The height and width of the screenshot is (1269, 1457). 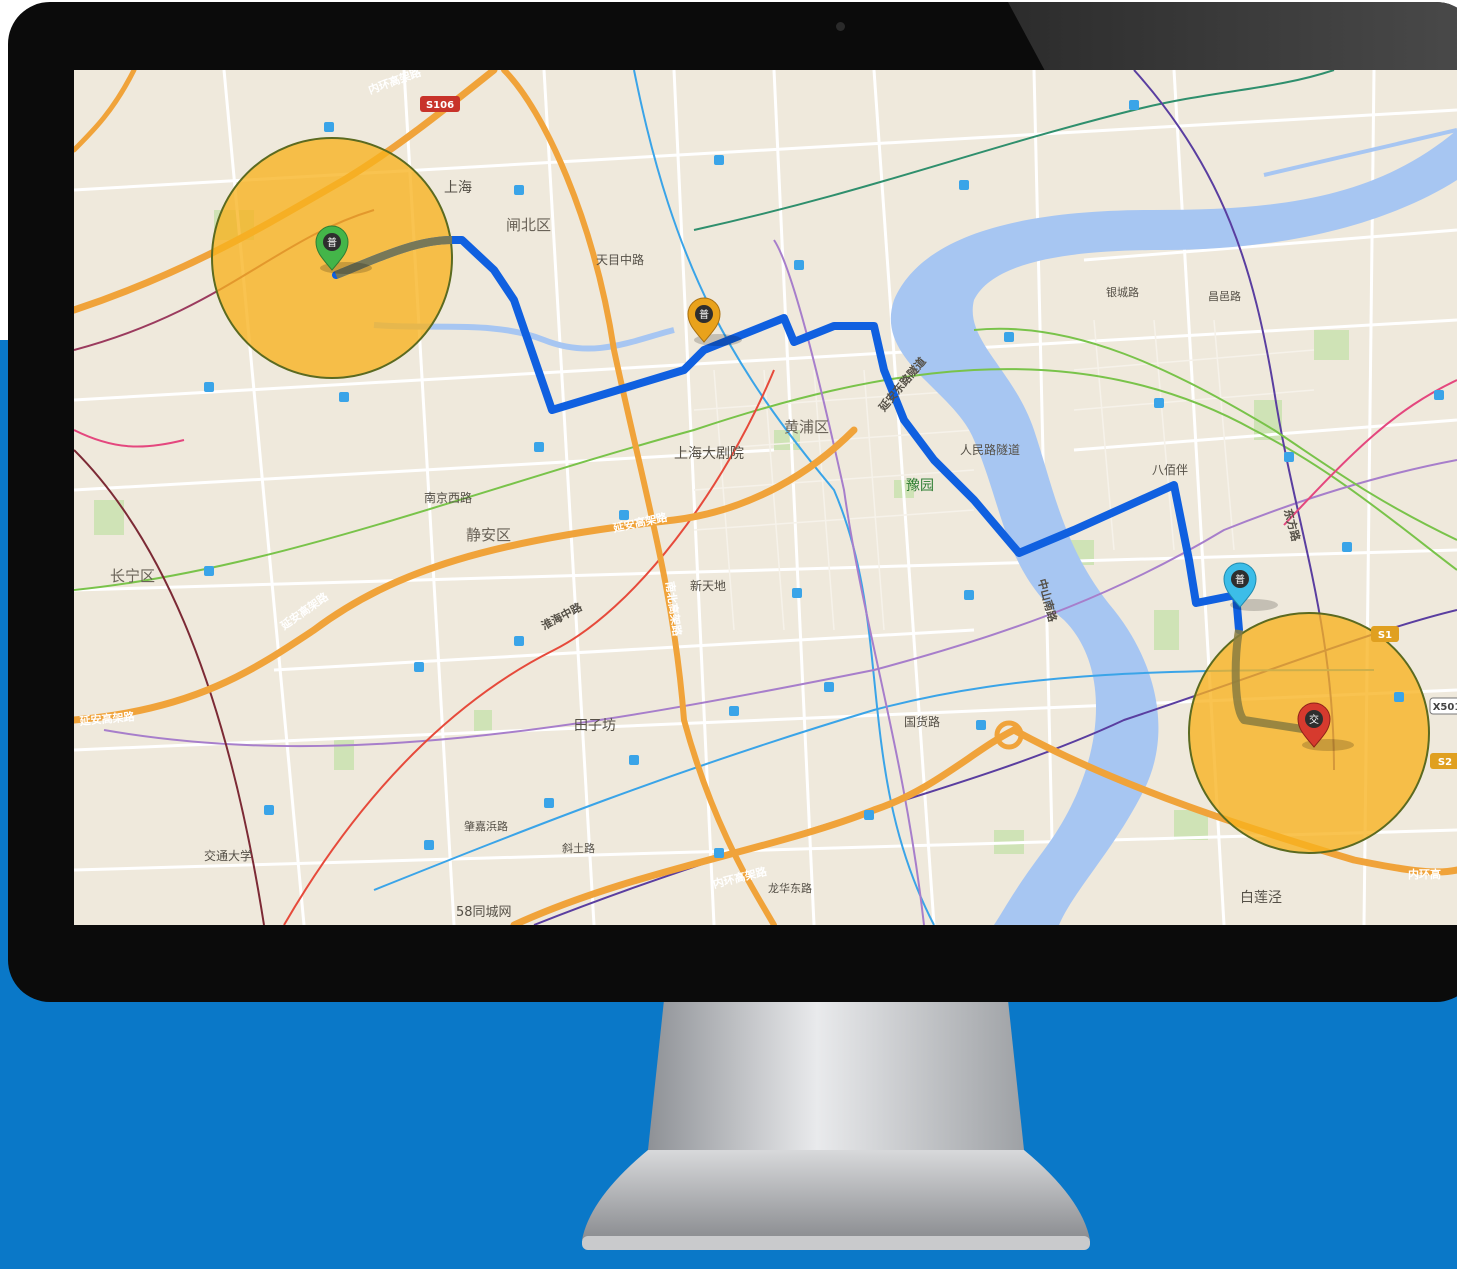 What do you see at coordinates (1240, 579) in the screenshot?
I see `waypoint-2-glyph: 普` at bounding box center [1240, 579].